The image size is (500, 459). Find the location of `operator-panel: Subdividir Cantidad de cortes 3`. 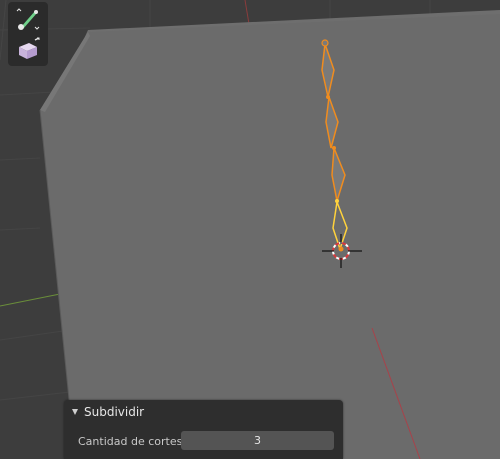

operator-panel: Subdividir Cantidad de cortes 3 is located at coordinates (203, 429).